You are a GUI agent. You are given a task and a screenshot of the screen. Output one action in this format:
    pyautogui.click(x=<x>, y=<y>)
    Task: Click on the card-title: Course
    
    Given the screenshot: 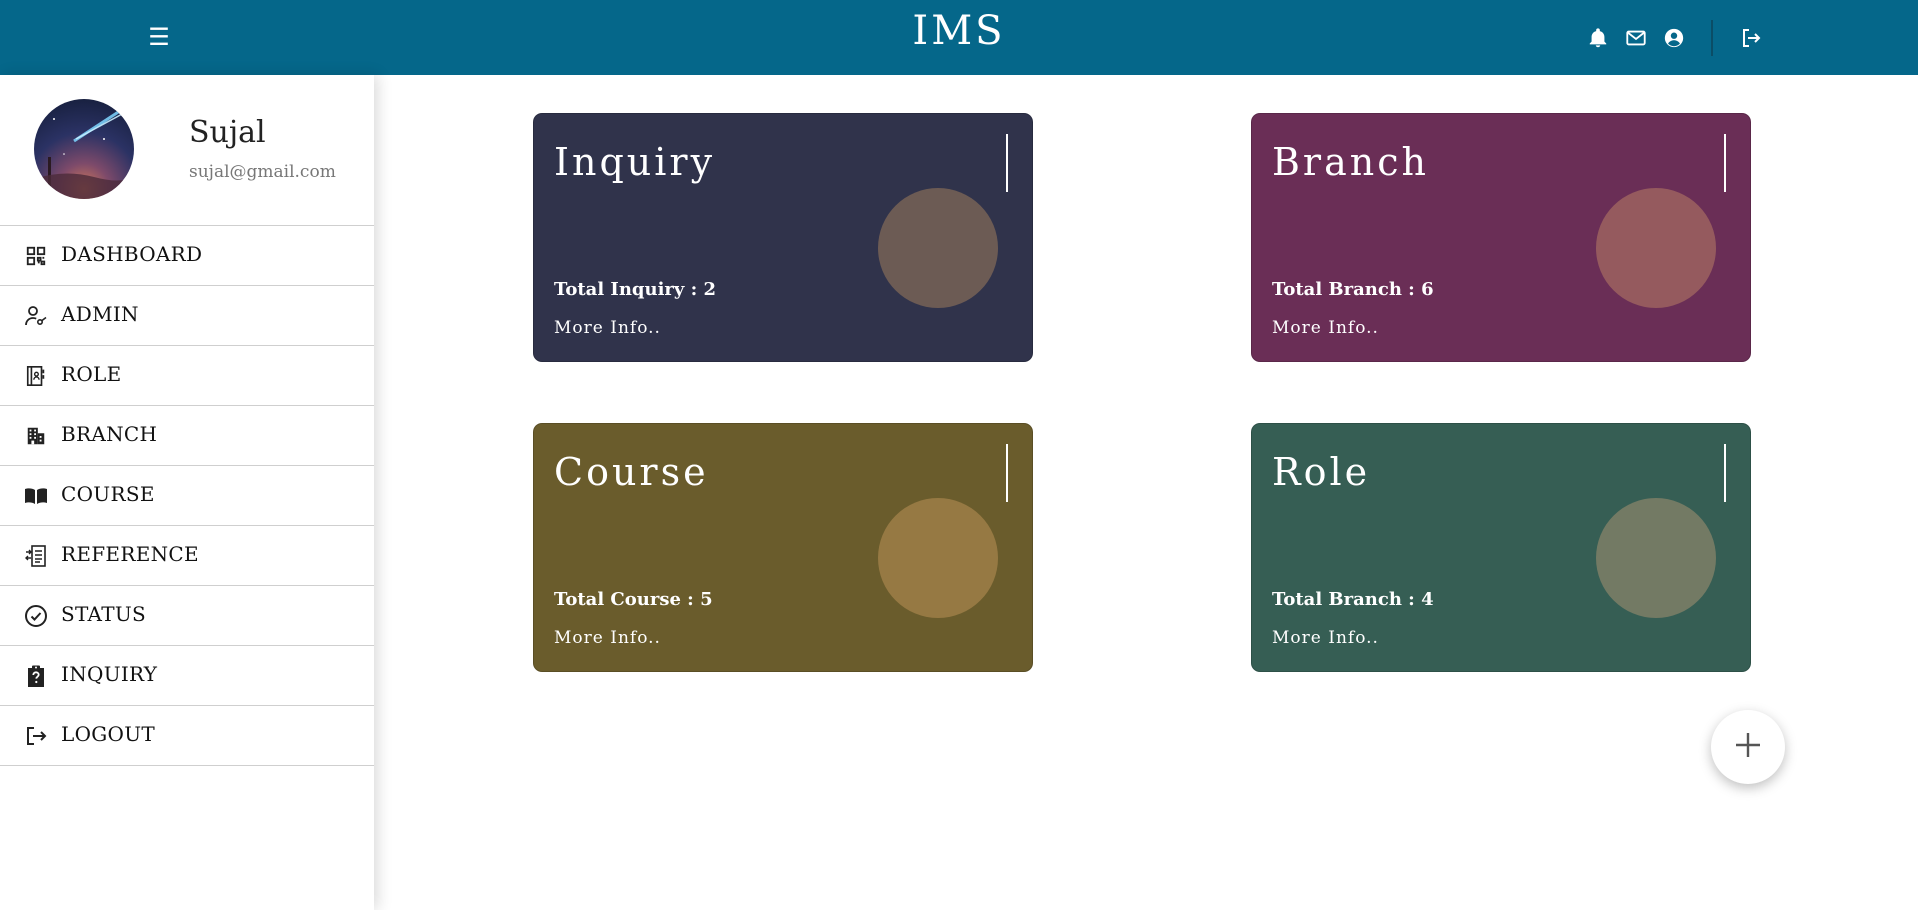 What is the action you would take?
    pyautogui.click(x=631, y=472)
    